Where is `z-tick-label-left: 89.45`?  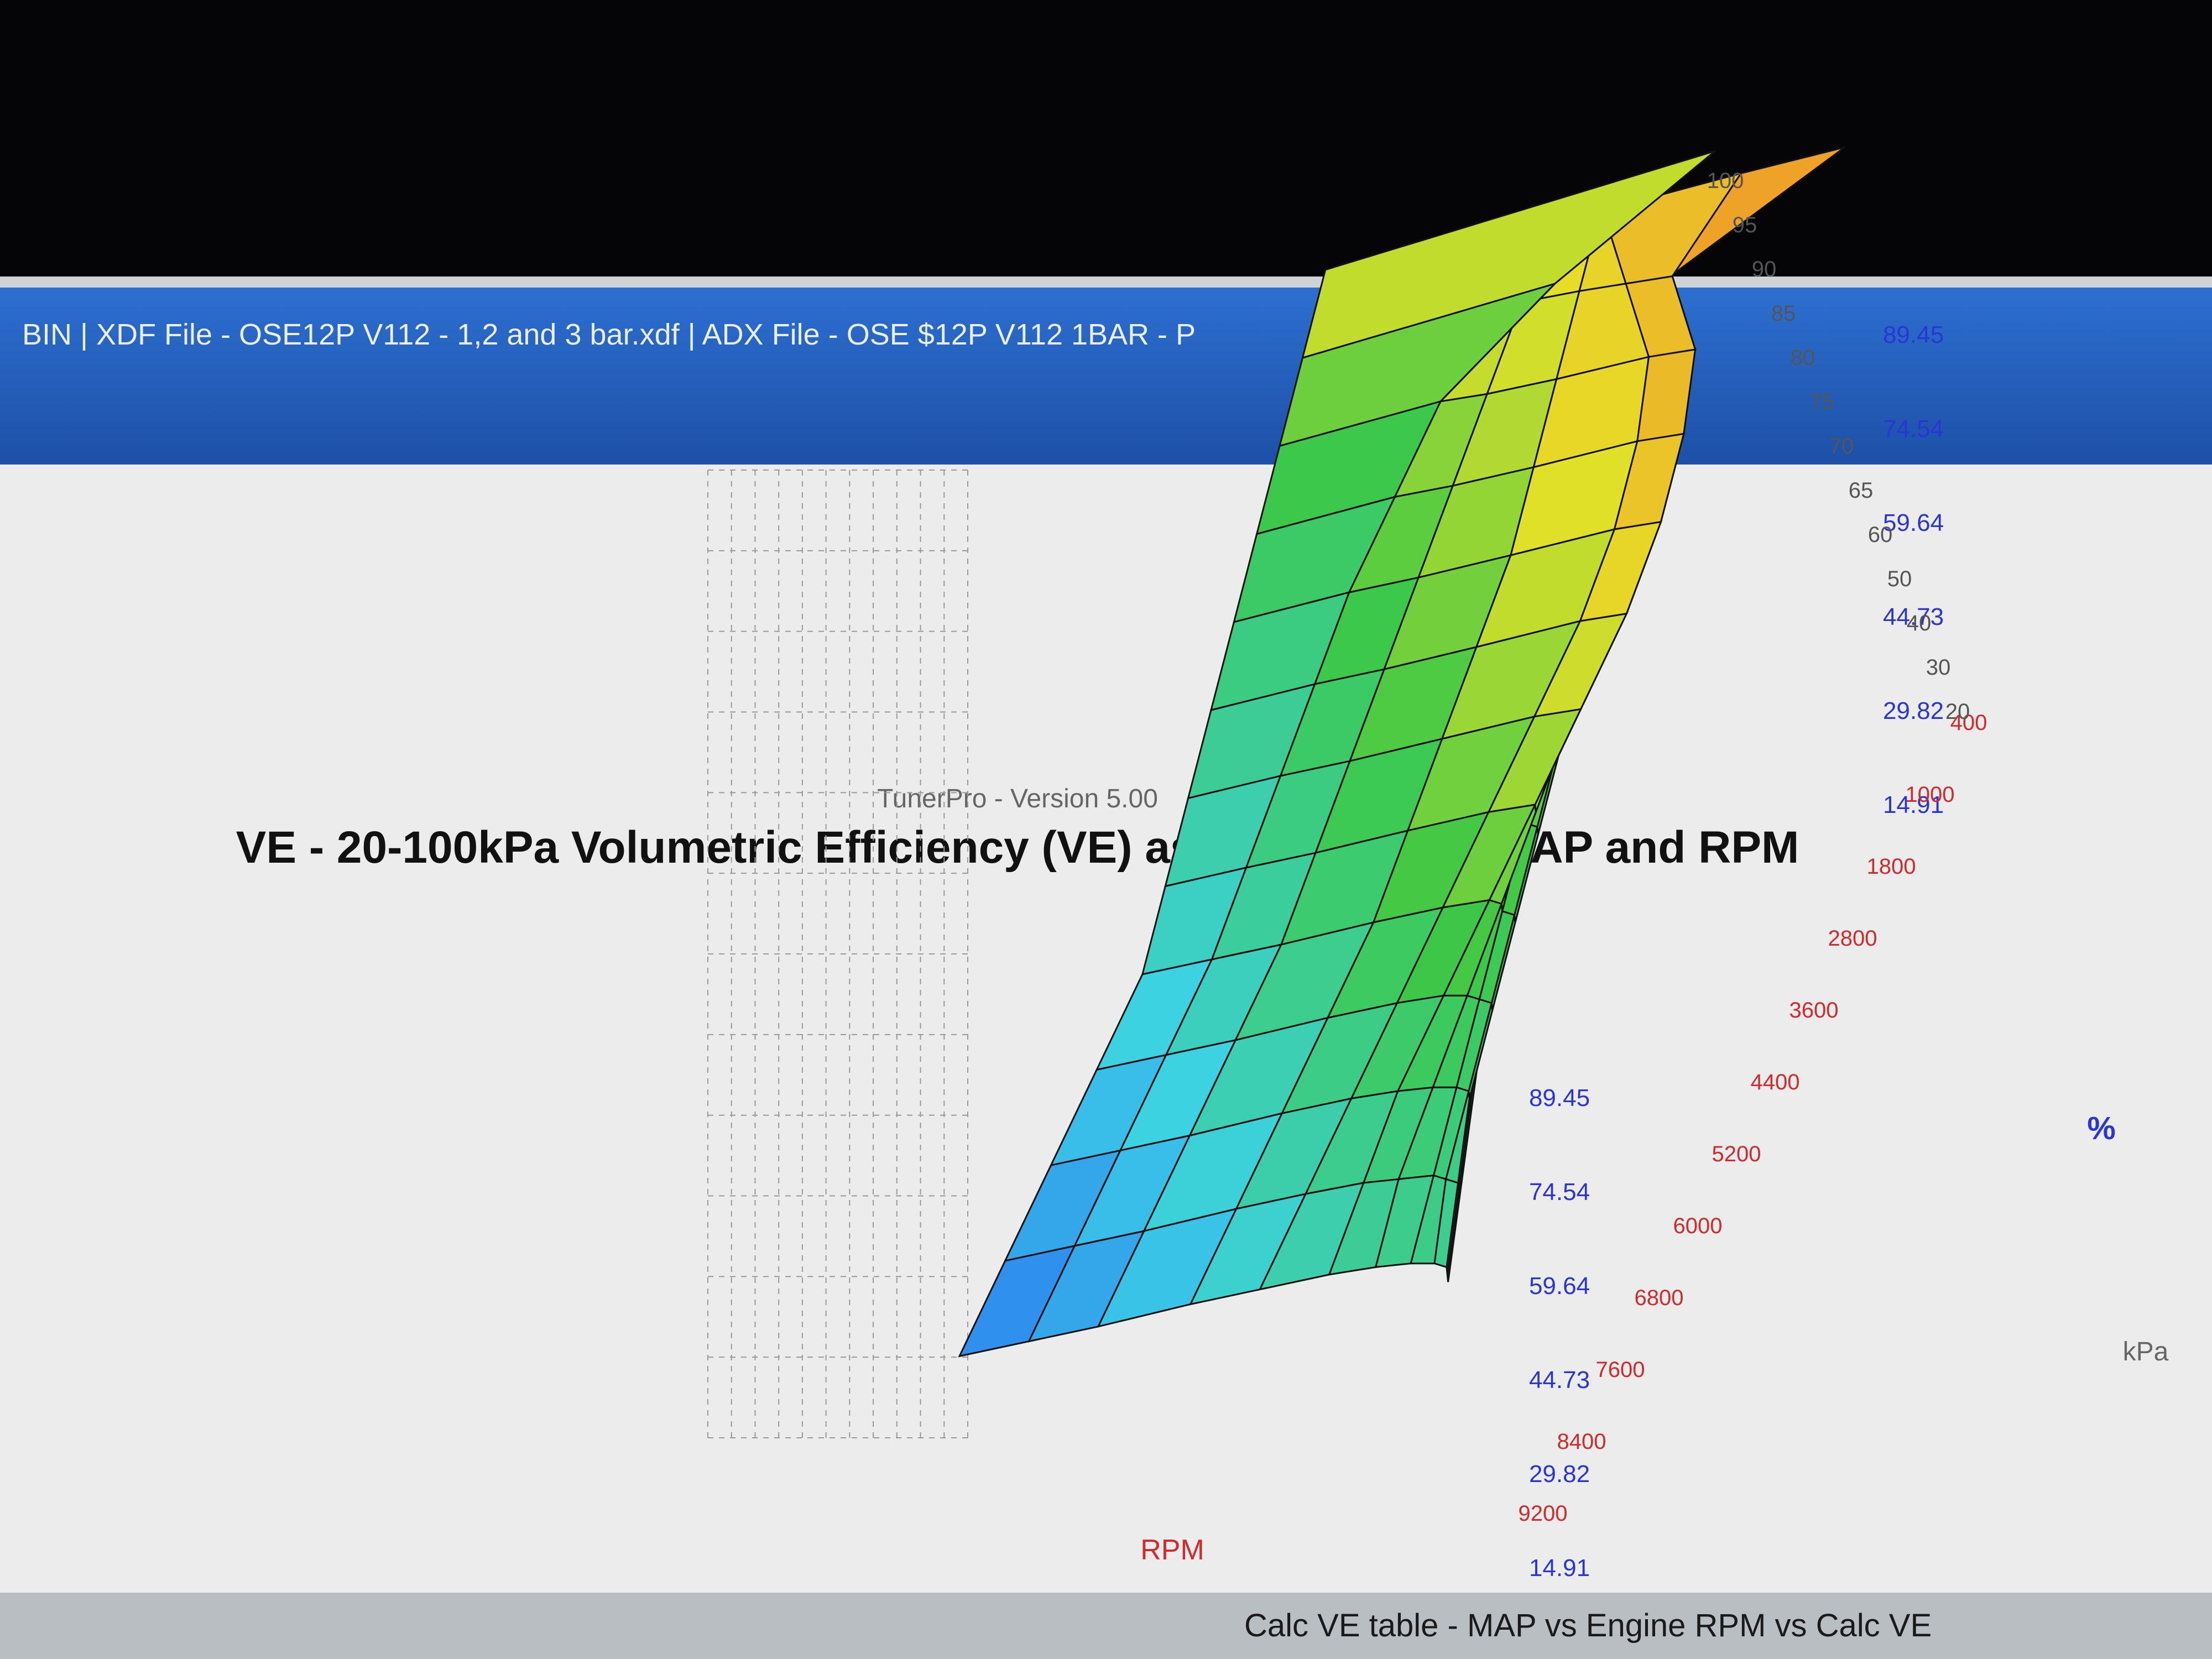
z-tick-label-left: 89.45 is located at coordinates (1559, 1098).